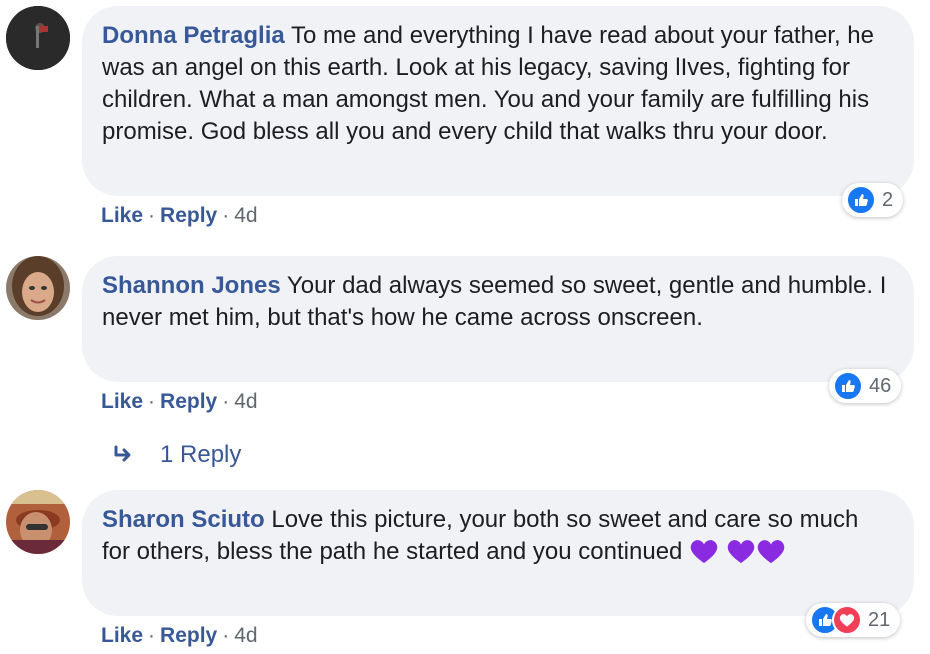  I want to click on comment-author: Sharon Sciuto, so click(183, 519).